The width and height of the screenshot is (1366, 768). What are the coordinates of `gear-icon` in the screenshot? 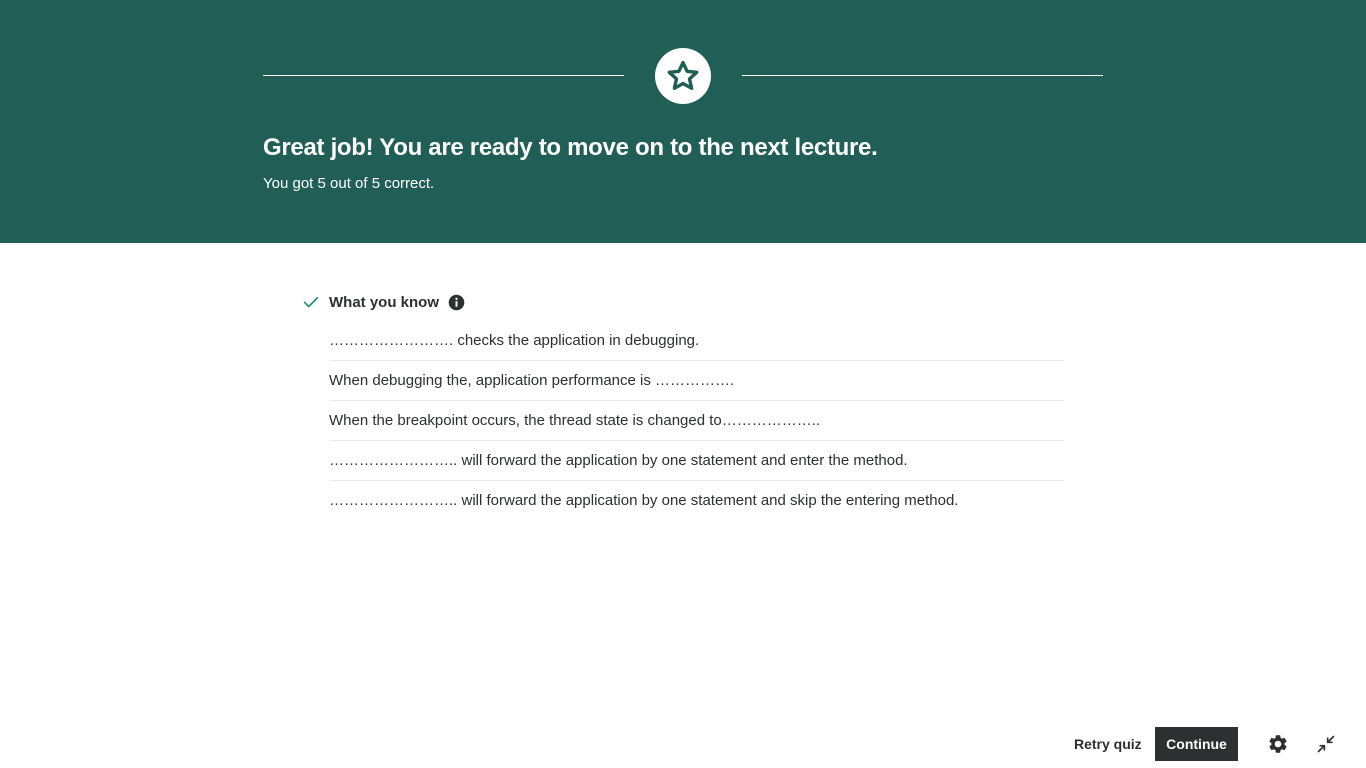 It's located at (1278, 744).